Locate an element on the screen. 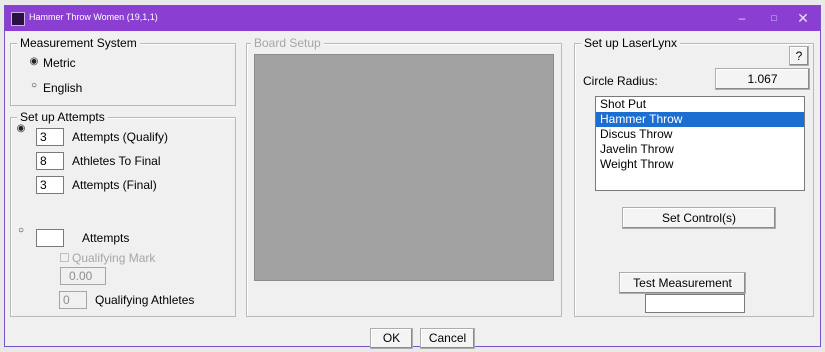  qualifying-mark-field: 0.00 is located at coordinates (83, 276).